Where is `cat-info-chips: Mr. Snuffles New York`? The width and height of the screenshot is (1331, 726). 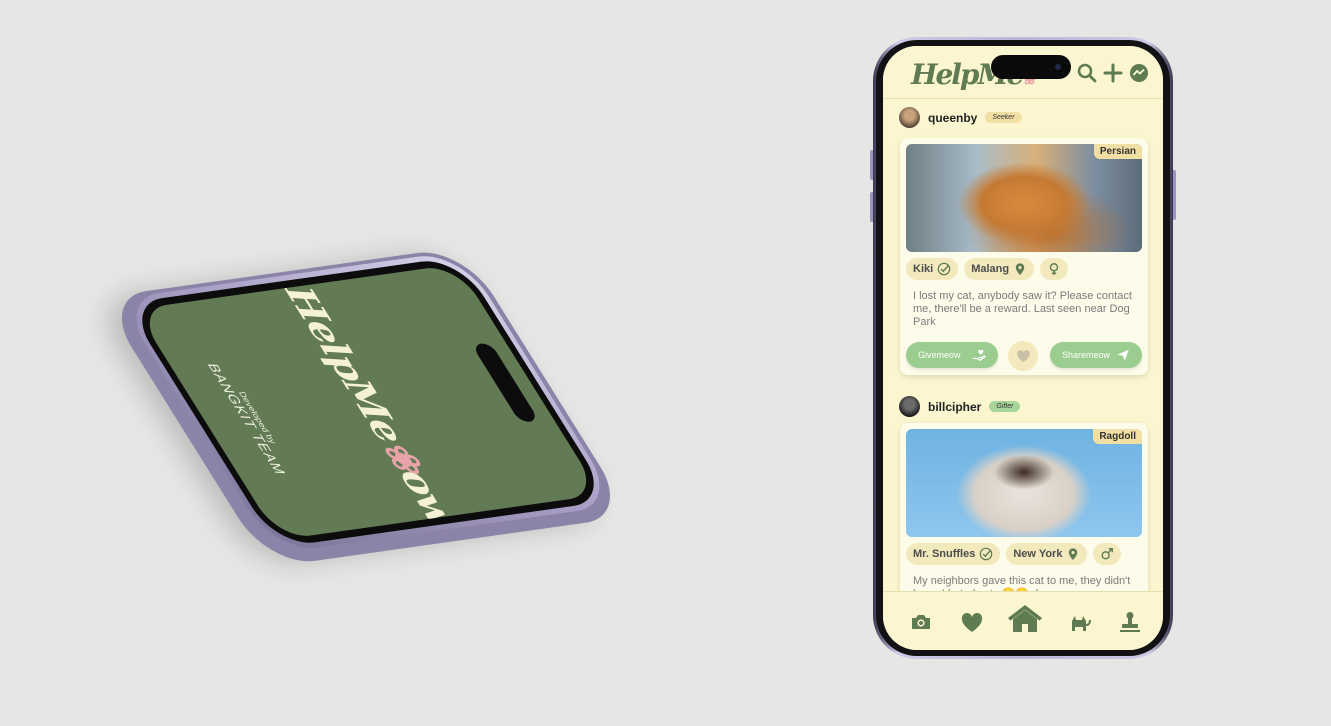
cat-info-chips: Mr. Snuffles New York is located at coordinates (1014, 554).